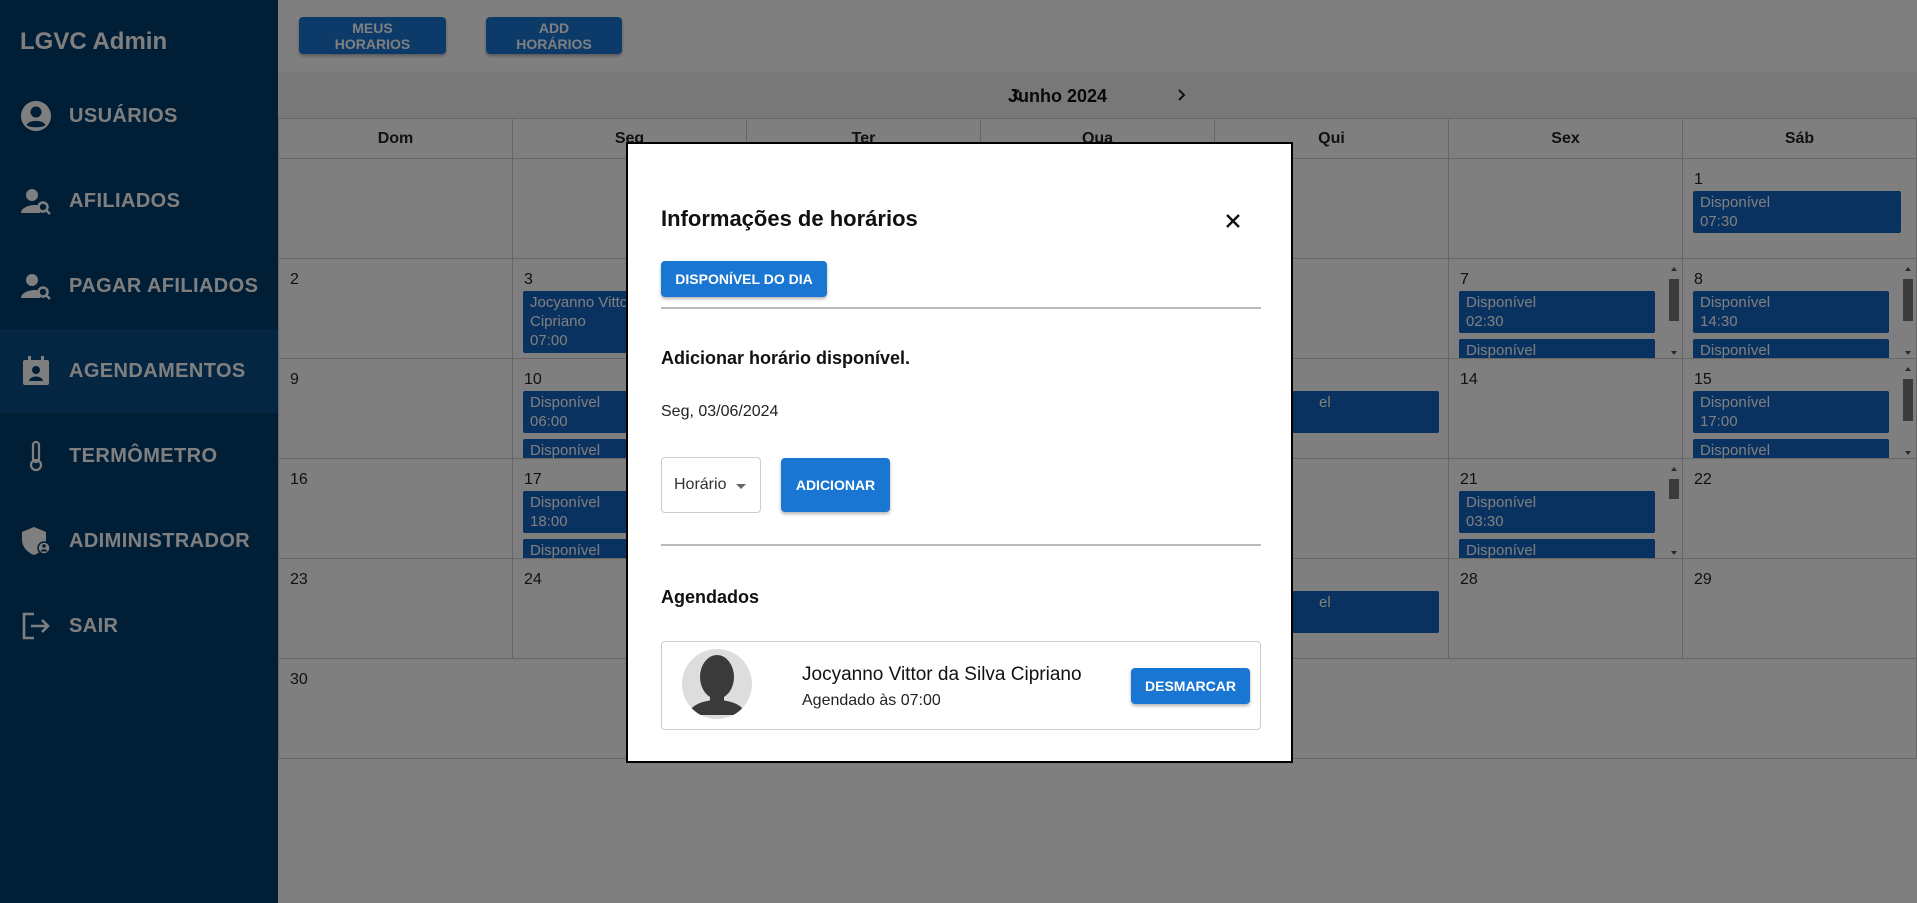 The image size is (1917, 903). What do you see at coordinates (744, 279) in the screenshot?
I see `disponivel-do-dia-button: DISPONÍVEL DO DIA` at bounding box center [744, 279].